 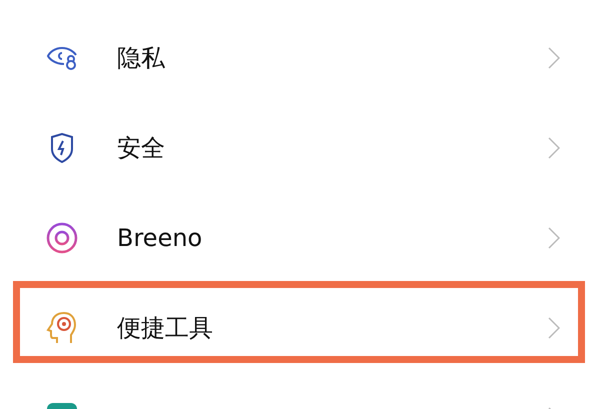 I want to click on ring-icon, so click(x=62, y=238).